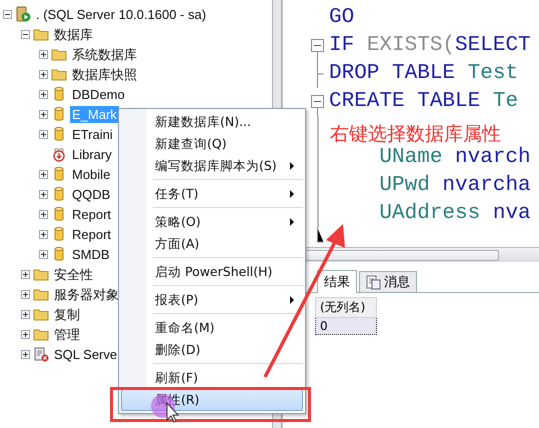 The image size is (539, 428). What do you see at coordinates (212, 194) in the screenshot?
I see `menu-item: 任务(T)` at bounding box center [212, 194].